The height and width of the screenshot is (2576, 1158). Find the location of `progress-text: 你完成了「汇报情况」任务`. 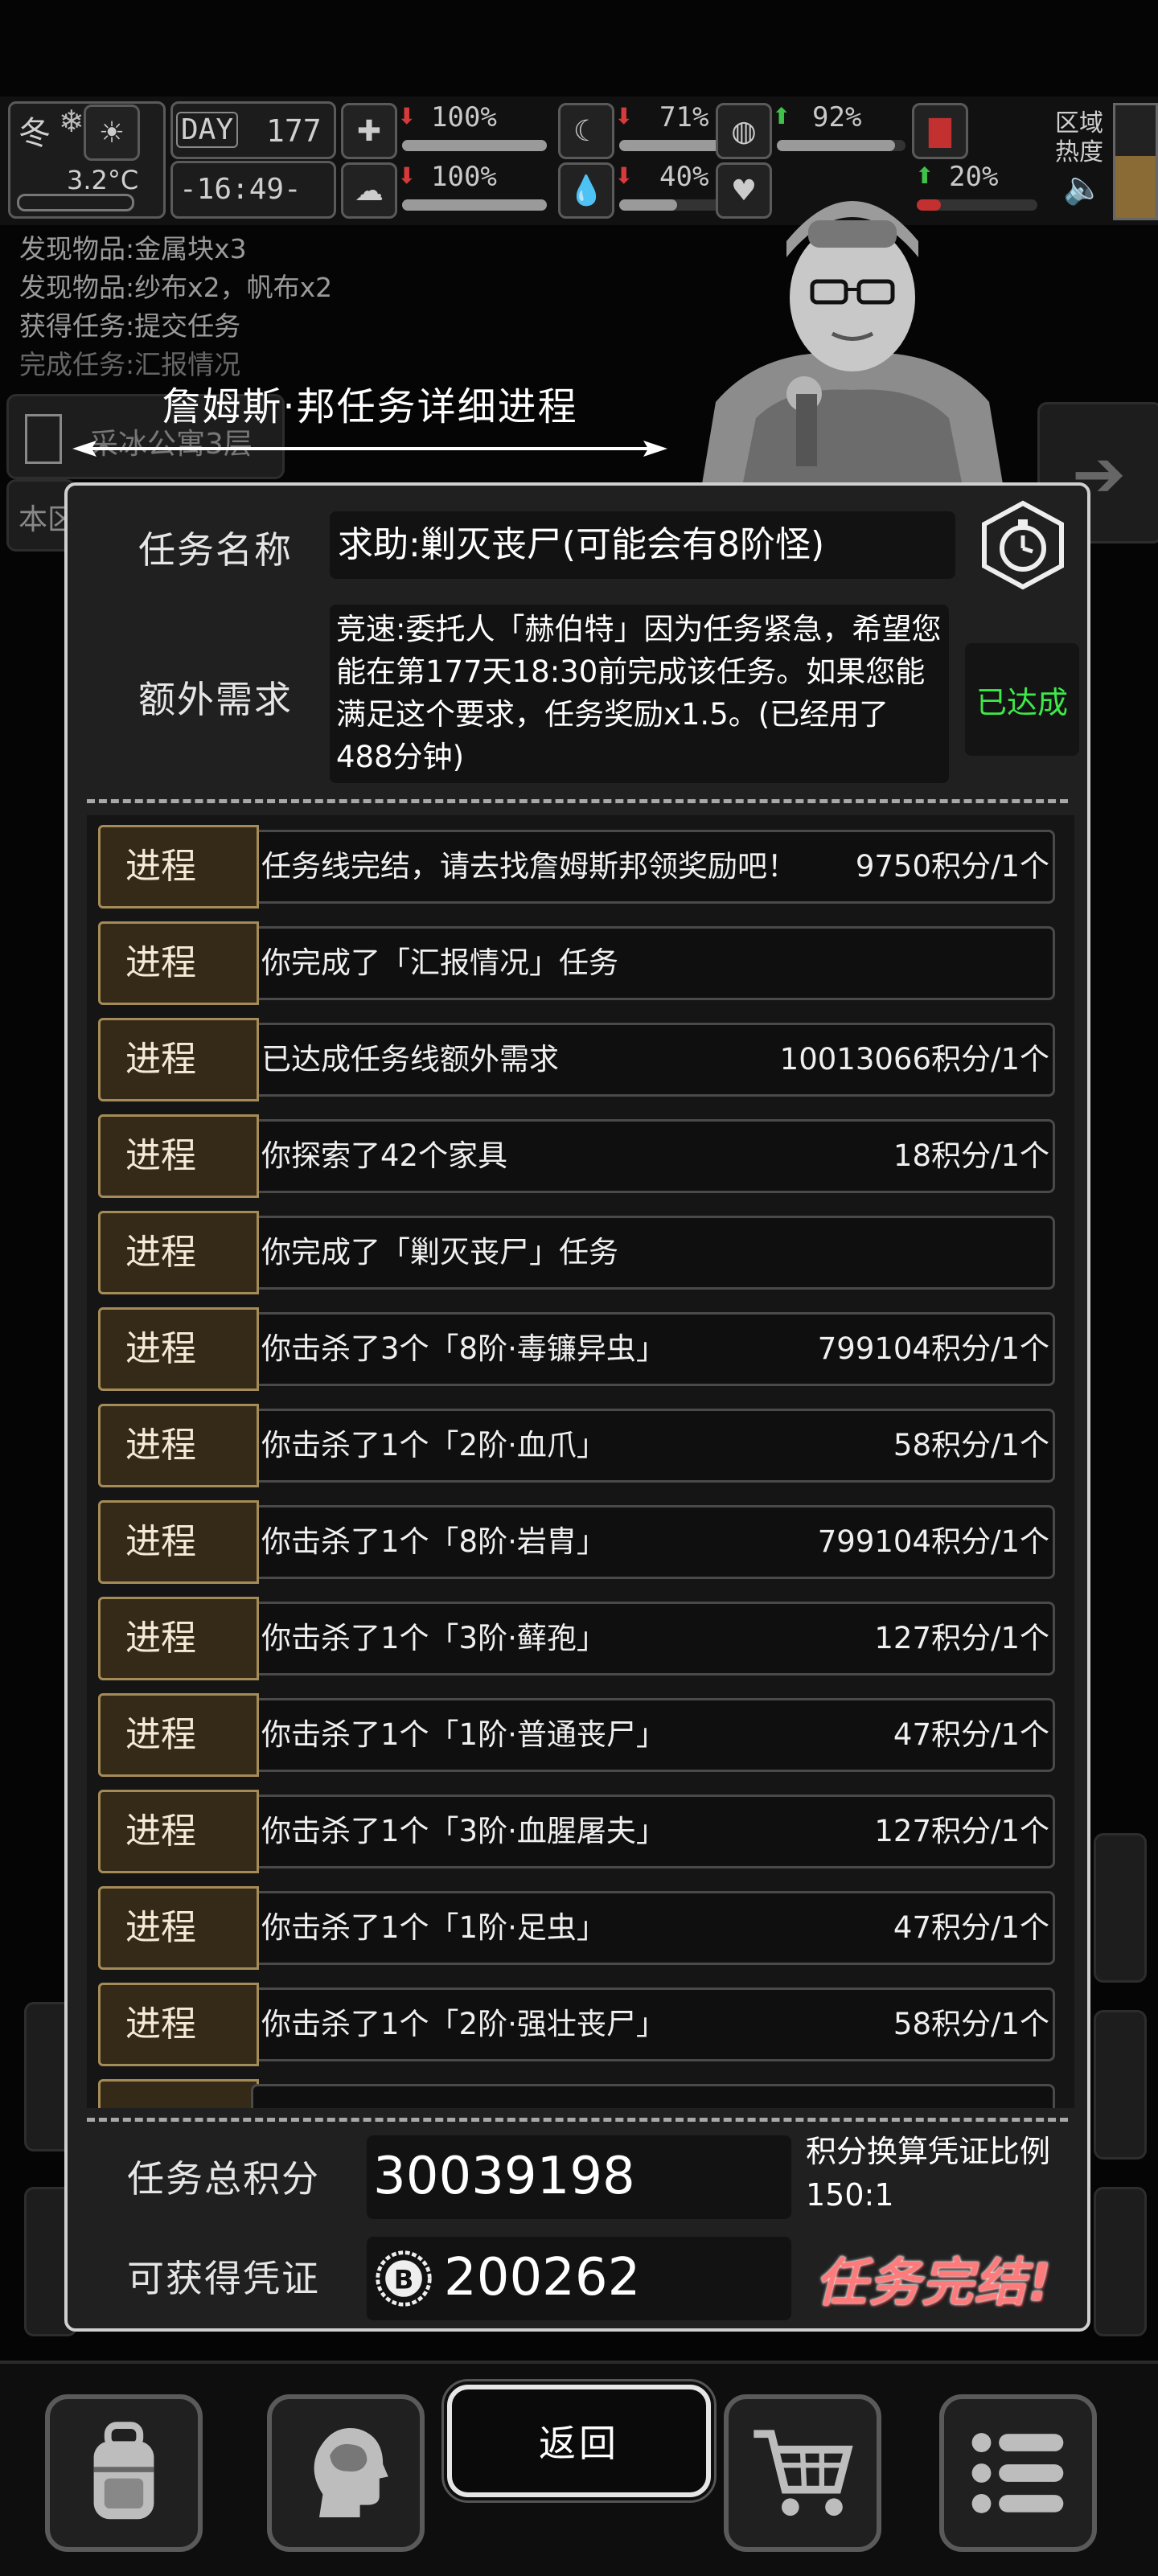

progress-text: 你完成了「汇报情况」任务 is located at coordinates (439, 963).